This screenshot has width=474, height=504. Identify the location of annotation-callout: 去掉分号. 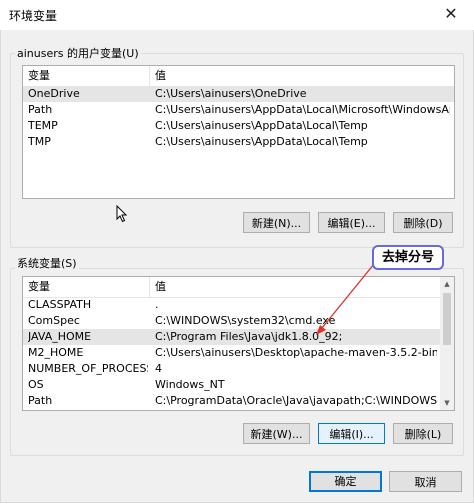
(408, 257).